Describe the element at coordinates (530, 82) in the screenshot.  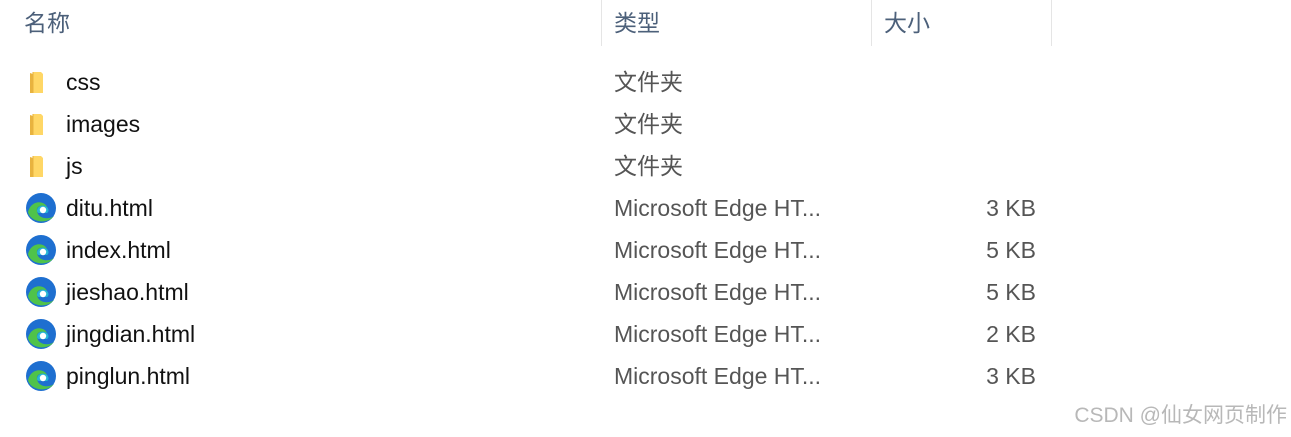
I see `file-row: css 文件夹` at that location.